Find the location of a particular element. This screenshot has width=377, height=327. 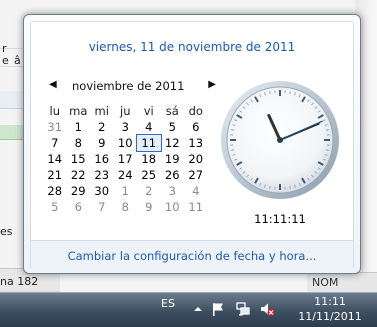

calendar-day-today: 11 is located at coordinates (149, 143).